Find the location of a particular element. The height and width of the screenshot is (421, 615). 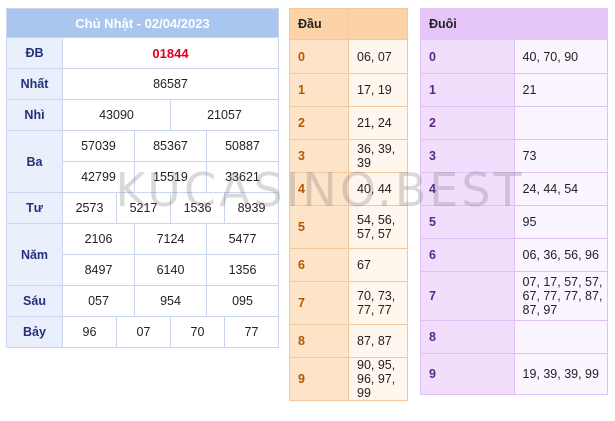

duoi-row: 1 21 is located at coordinates (514, 90).